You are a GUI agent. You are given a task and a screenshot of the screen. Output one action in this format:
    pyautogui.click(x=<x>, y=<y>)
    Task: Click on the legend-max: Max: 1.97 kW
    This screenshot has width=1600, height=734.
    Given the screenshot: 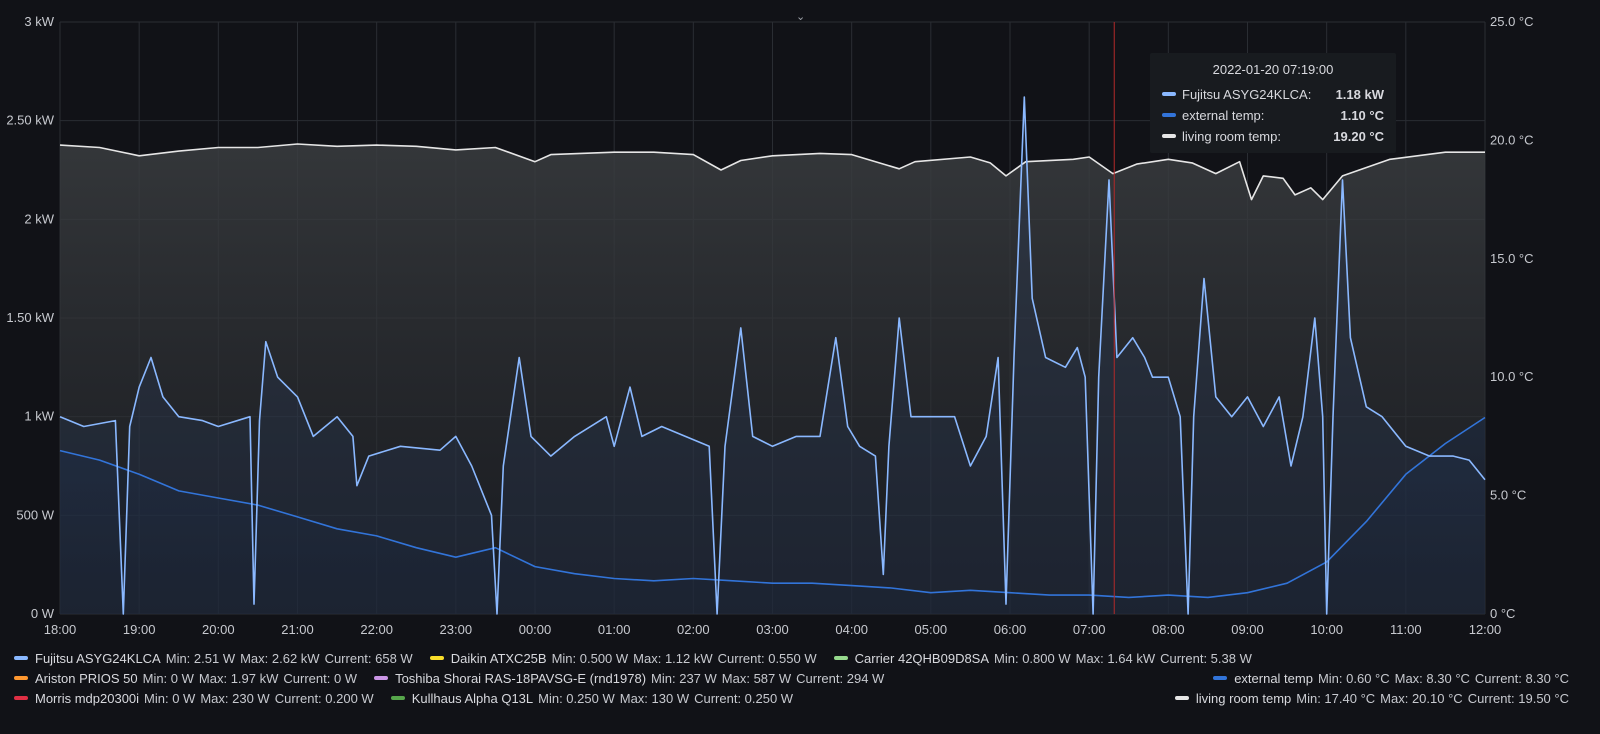 What is the action you would take?
    pyautogui.click(x=238, y=678)
    